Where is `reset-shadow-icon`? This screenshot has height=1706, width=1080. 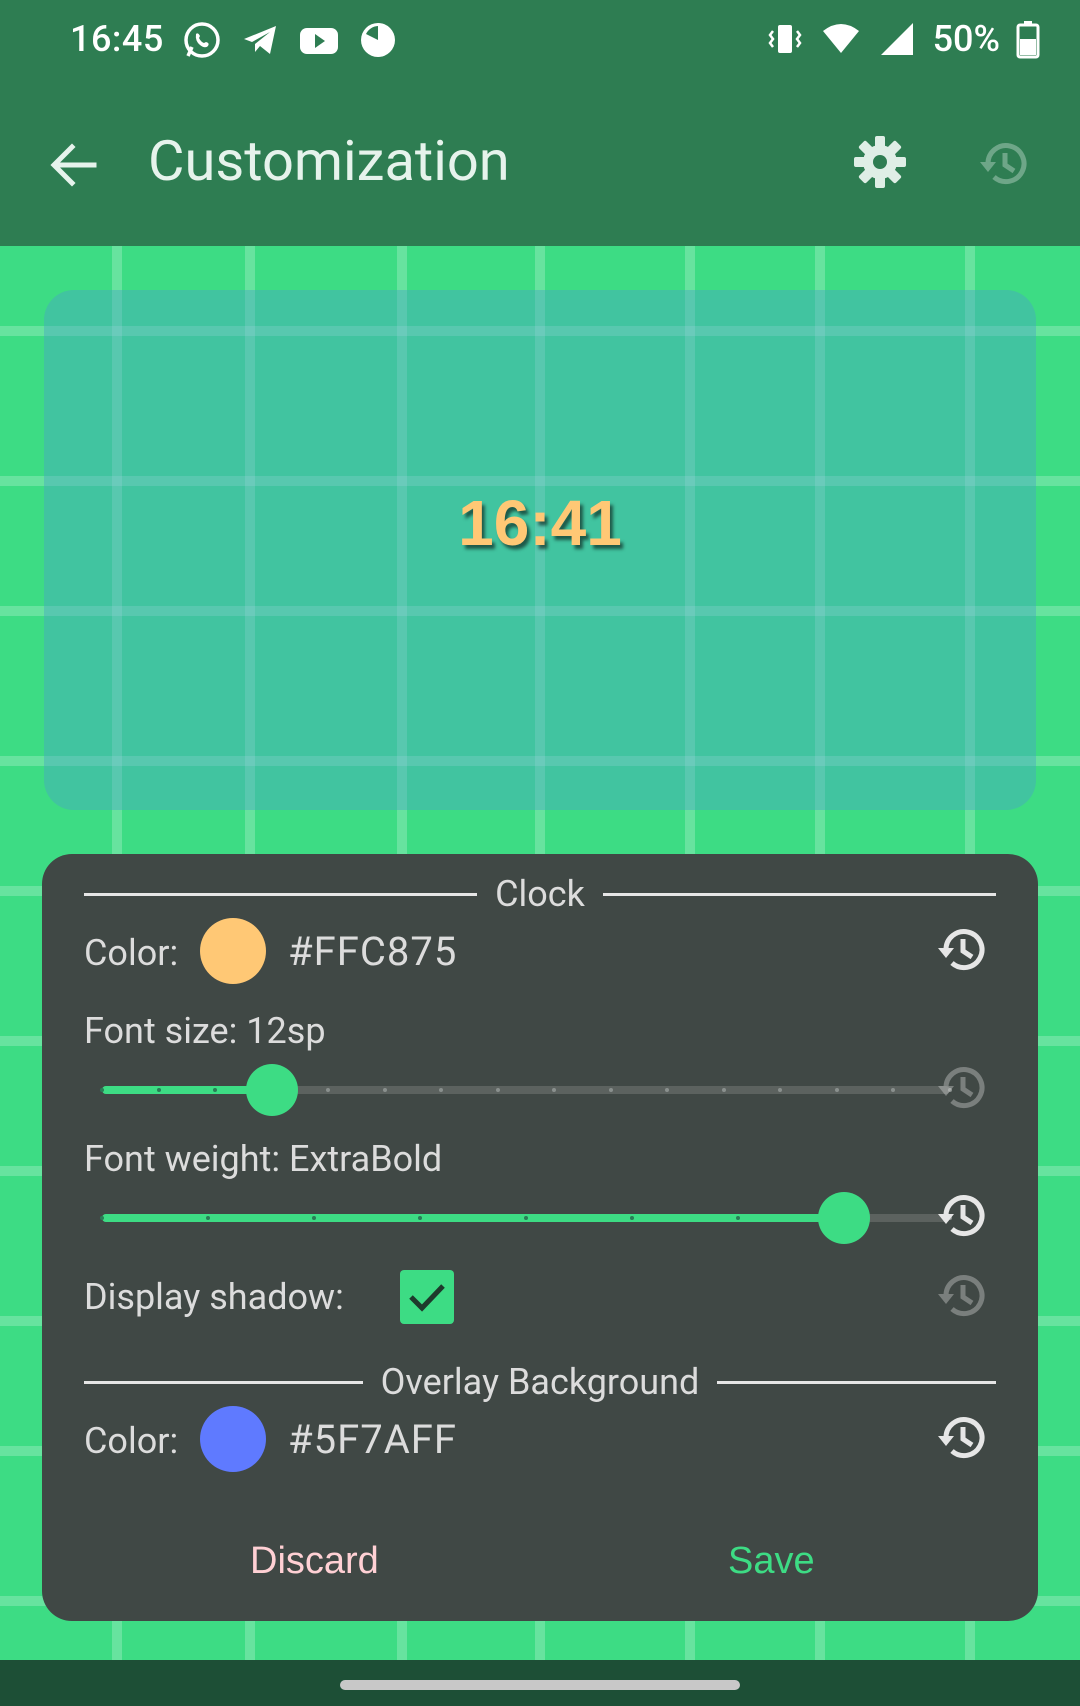
reset-shadow-icon is located at coordinates (962, 1296).